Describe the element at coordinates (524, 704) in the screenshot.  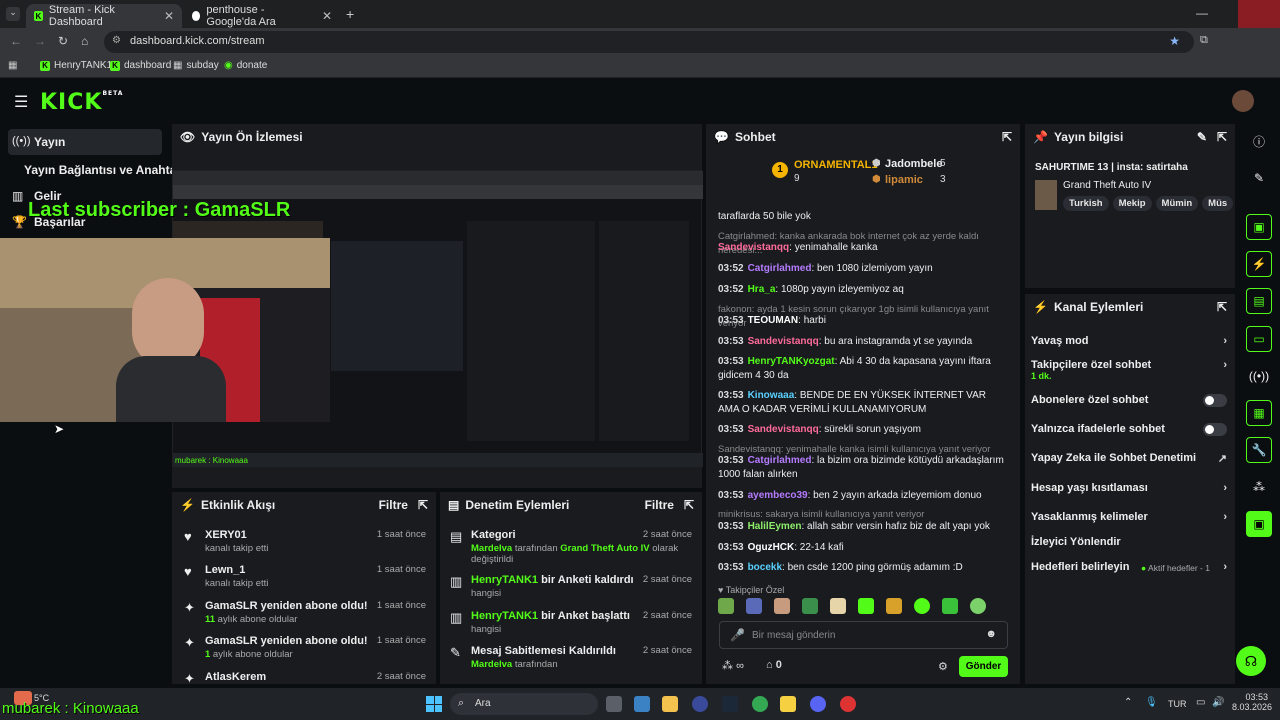
I see `taskbar-search: ⌕ Ara` at that location.